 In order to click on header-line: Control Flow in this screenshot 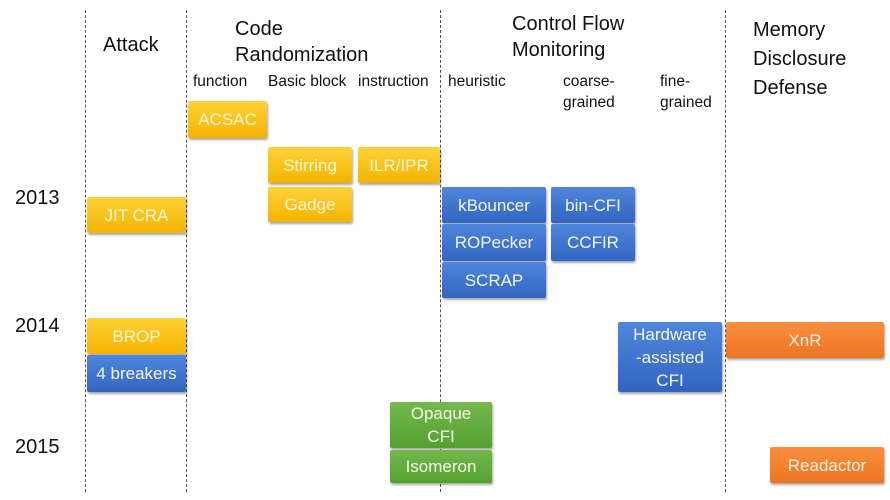, I will do `click(568, 24)`.